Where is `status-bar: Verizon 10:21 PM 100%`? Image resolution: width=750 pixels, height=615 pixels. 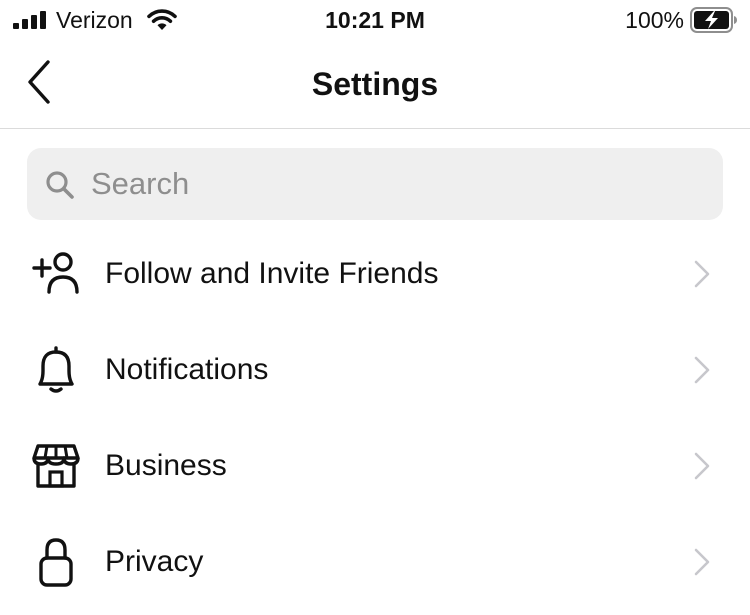
status-bar: Verizon 10:21 PM 100% is located at coordinates (375, 20).